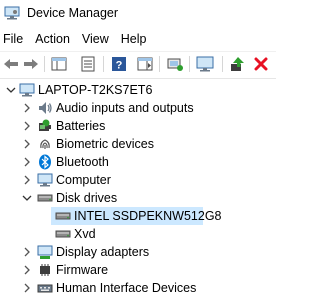 The image size is (320, 297). What do you see at coordinates (15, 39) in the screenshot?
I see `menu-file: File` at bounding box center [15, 39].